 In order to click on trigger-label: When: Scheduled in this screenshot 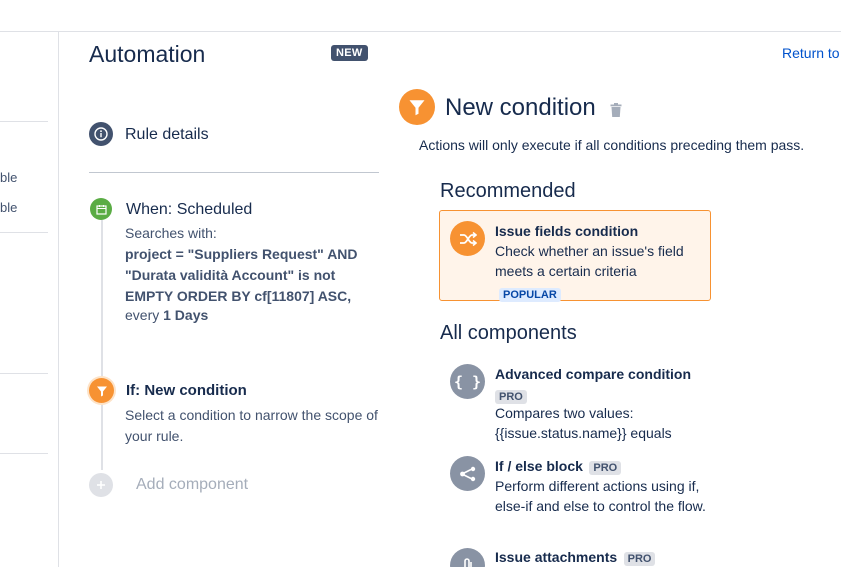, I will do `click(189, 210)`.